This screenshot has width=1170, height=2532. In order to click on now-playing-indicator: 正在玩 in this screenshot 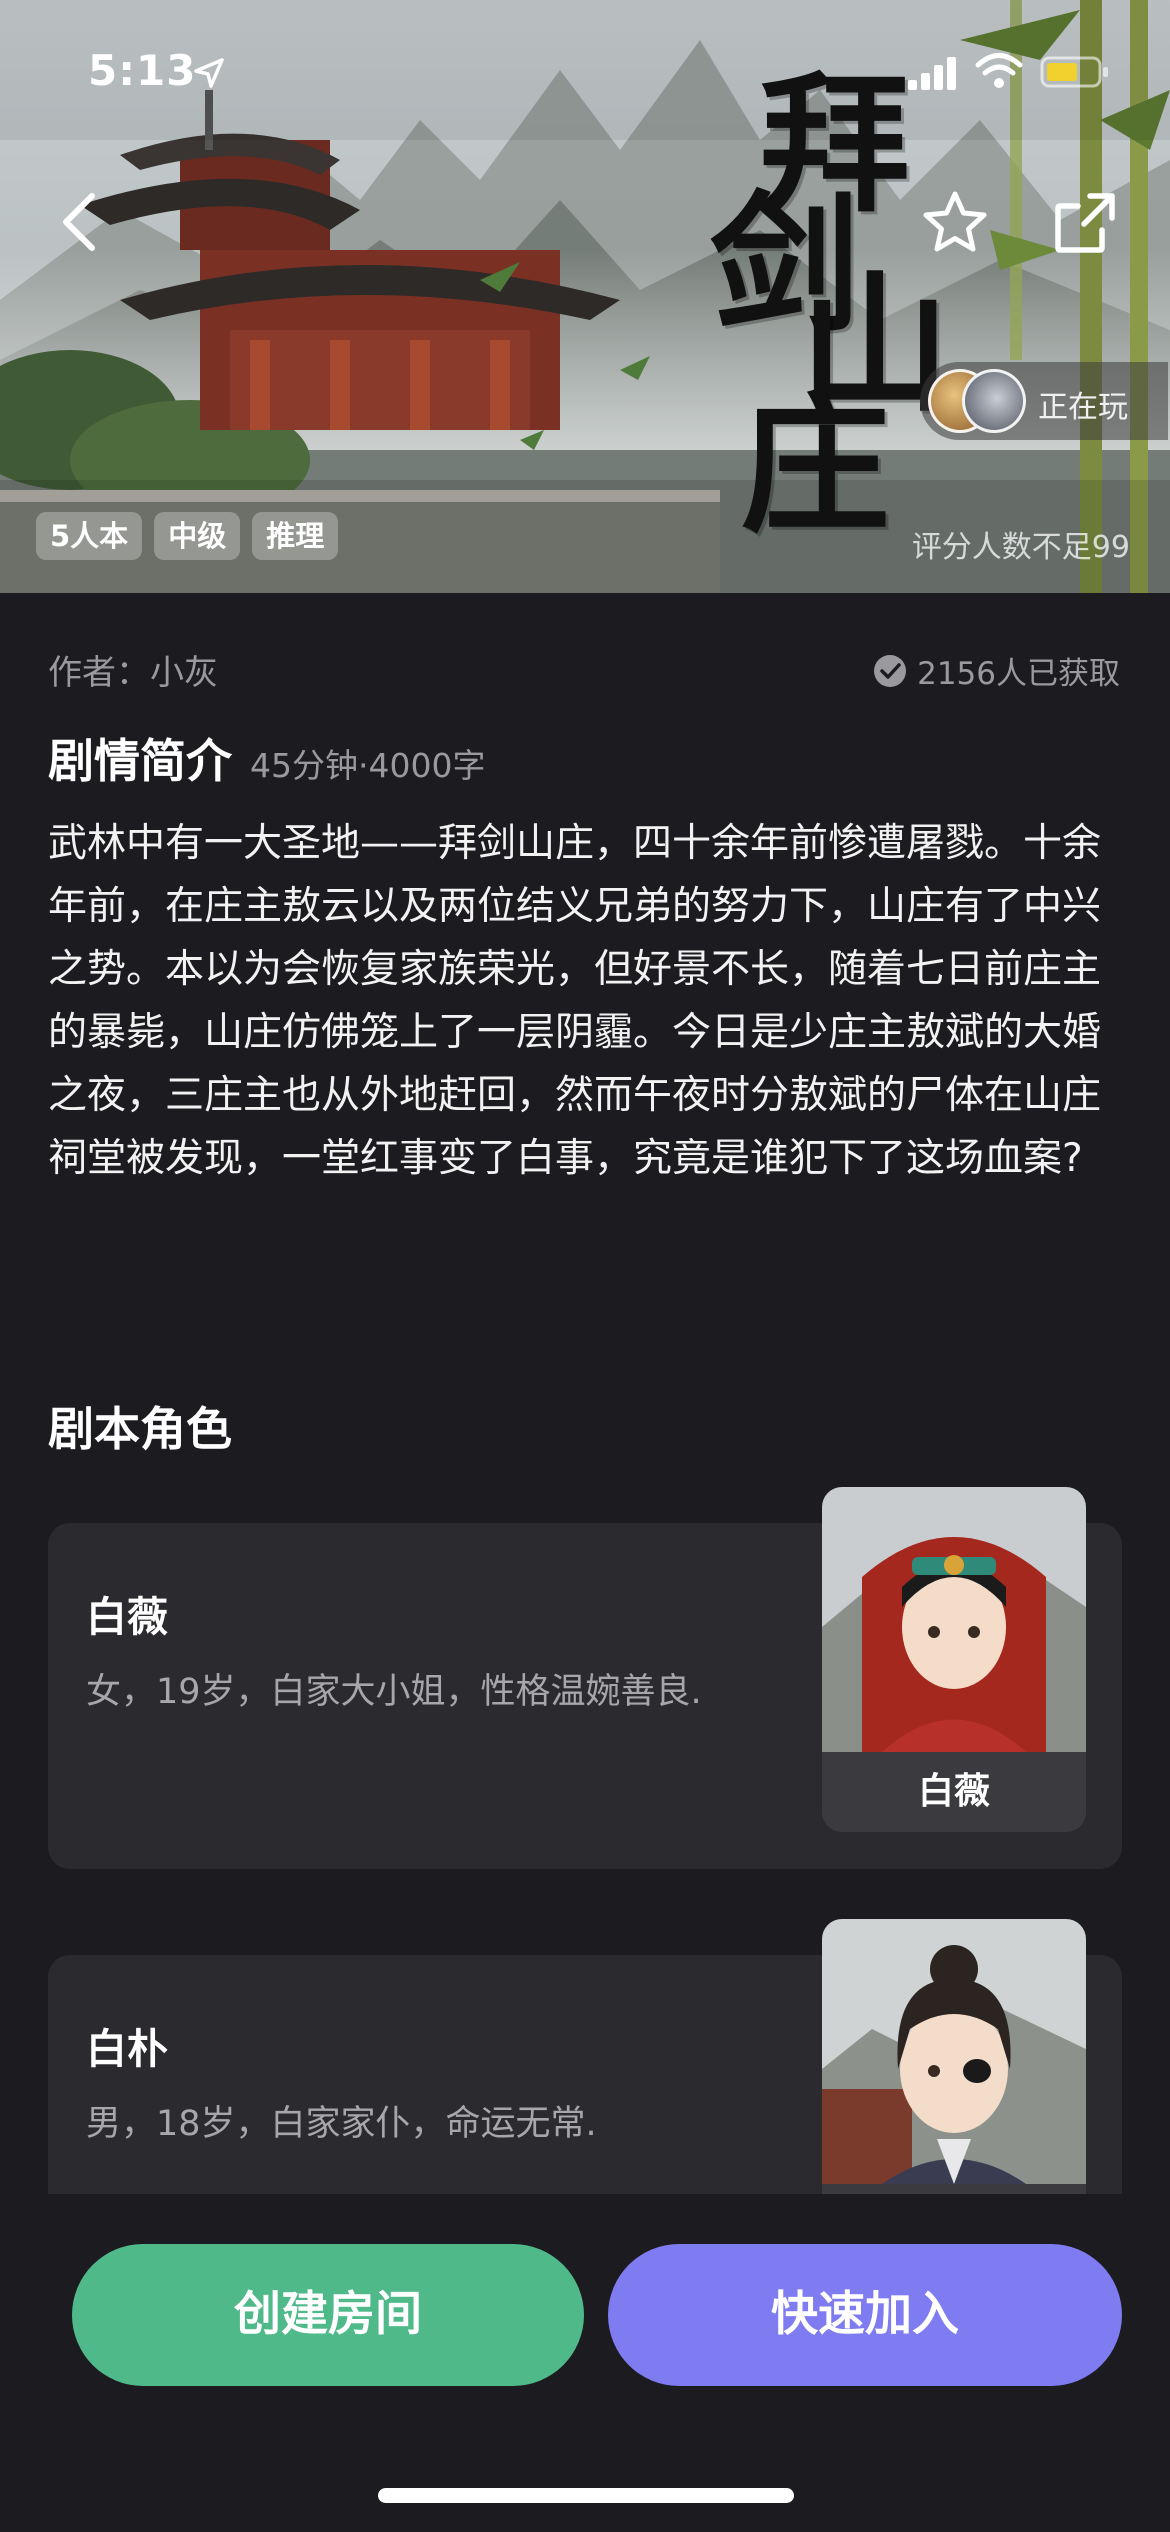, I will do `click(1044, 401)`.